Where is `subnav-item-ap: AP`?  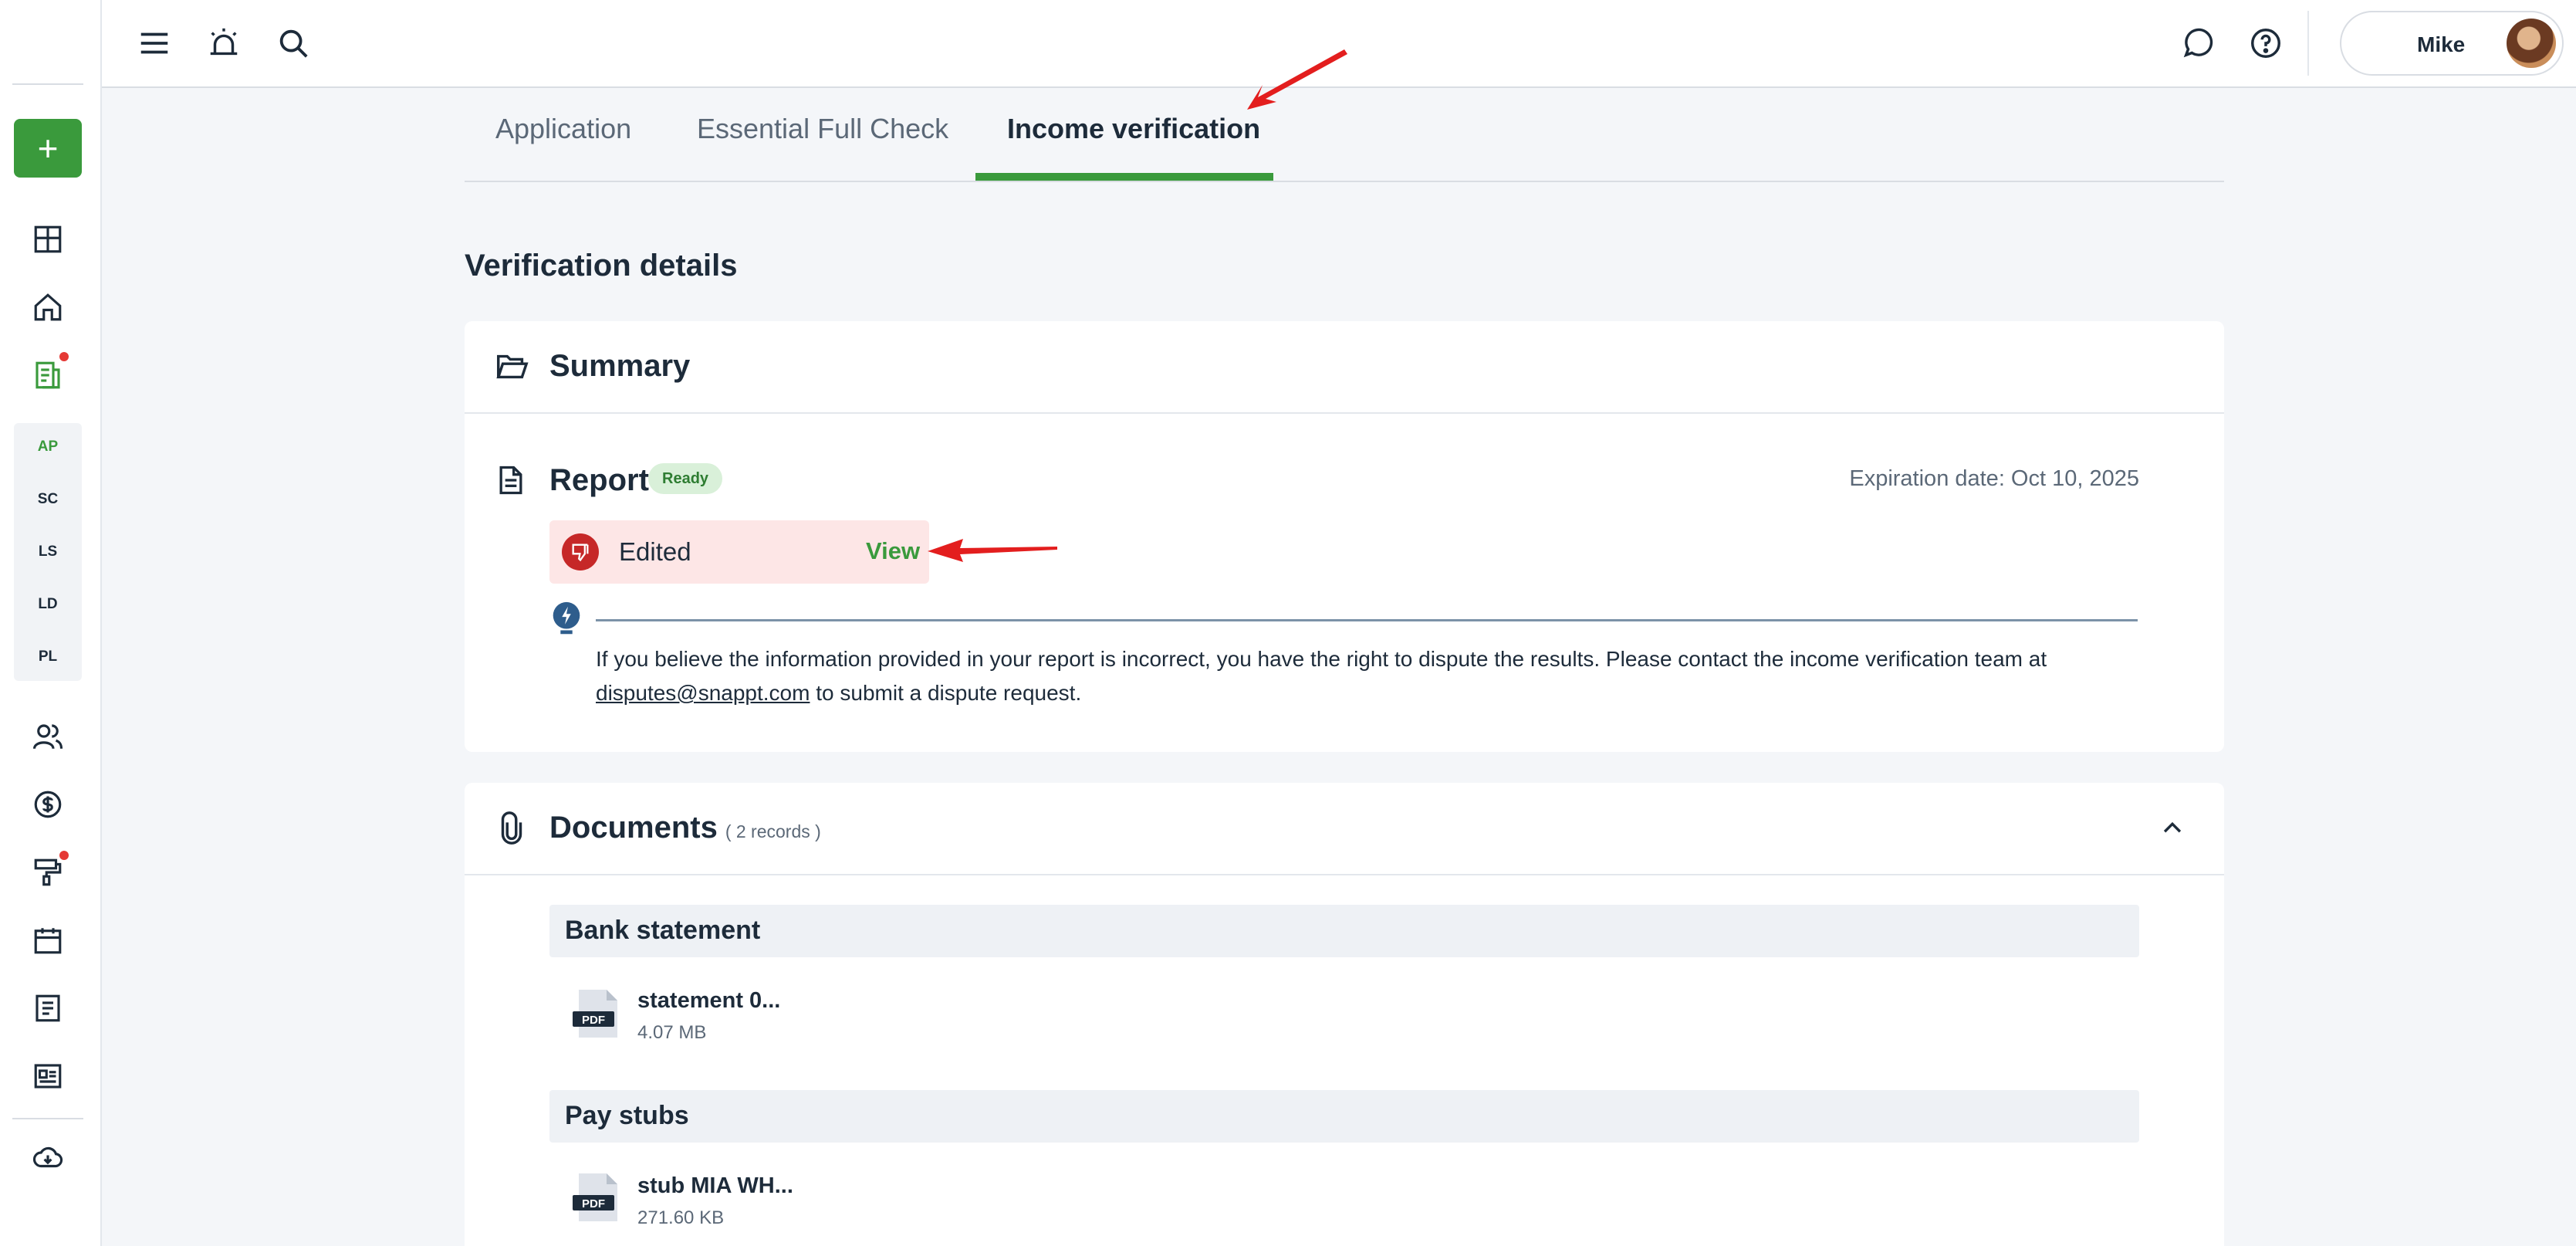 subnav-item-ap: AP is located at coordinates (48, 447).